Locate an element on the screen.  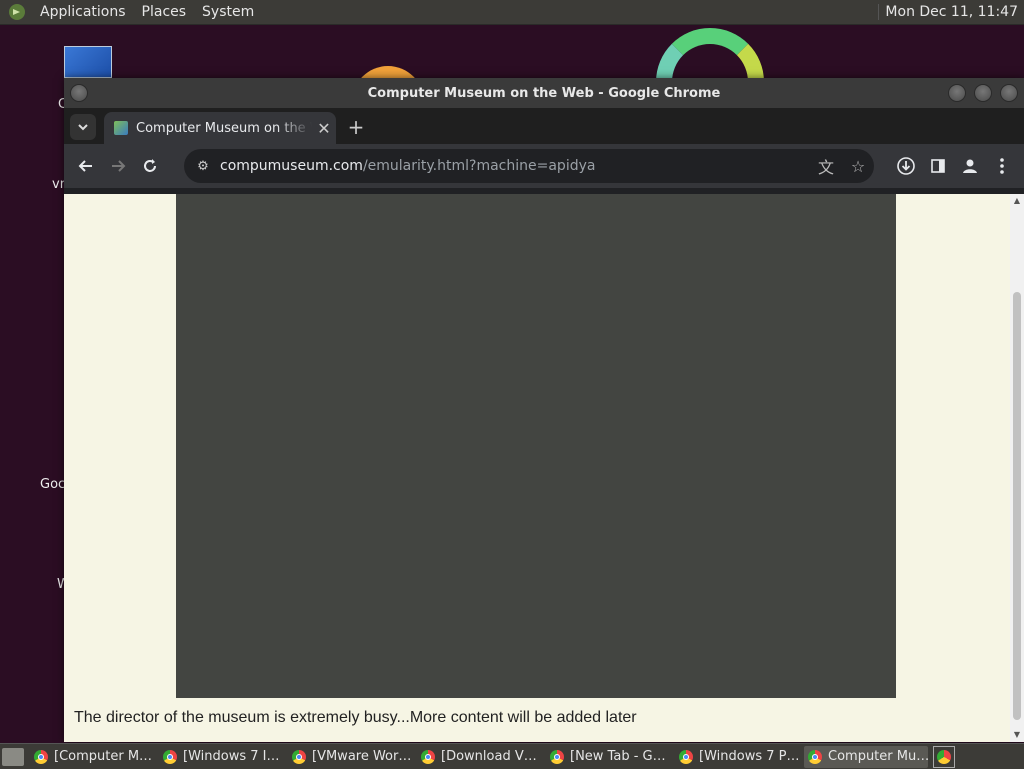
download-icon is located at coordinates (906, 166).